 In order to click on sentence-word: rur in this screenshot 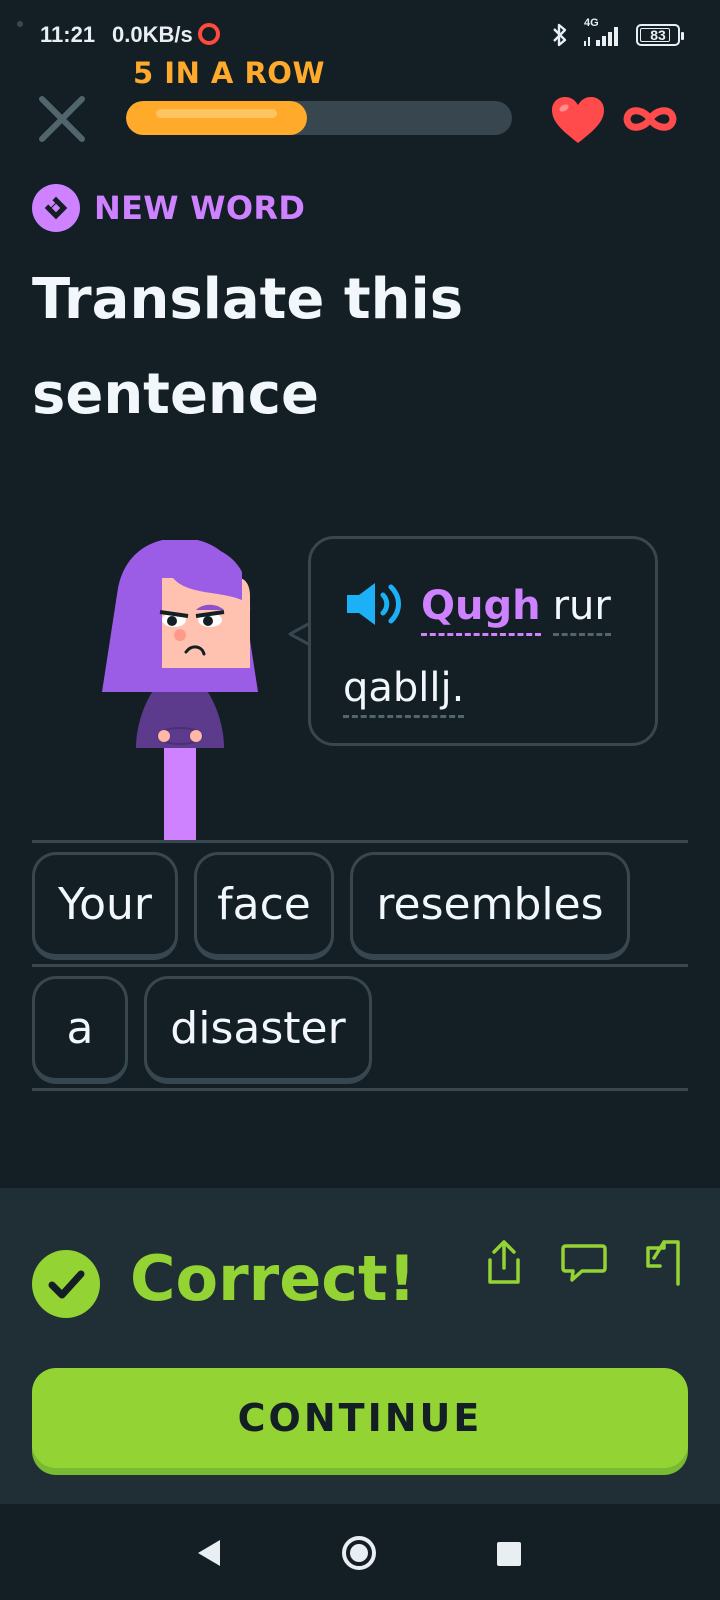, I will do `click(581, 608)`.